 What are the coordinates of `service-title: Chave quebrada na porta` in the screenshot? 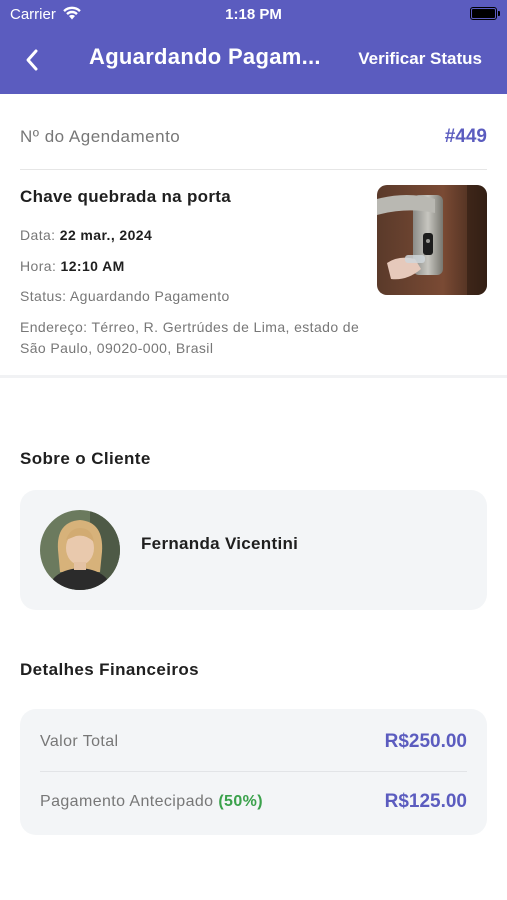 It's located at (125, 196).